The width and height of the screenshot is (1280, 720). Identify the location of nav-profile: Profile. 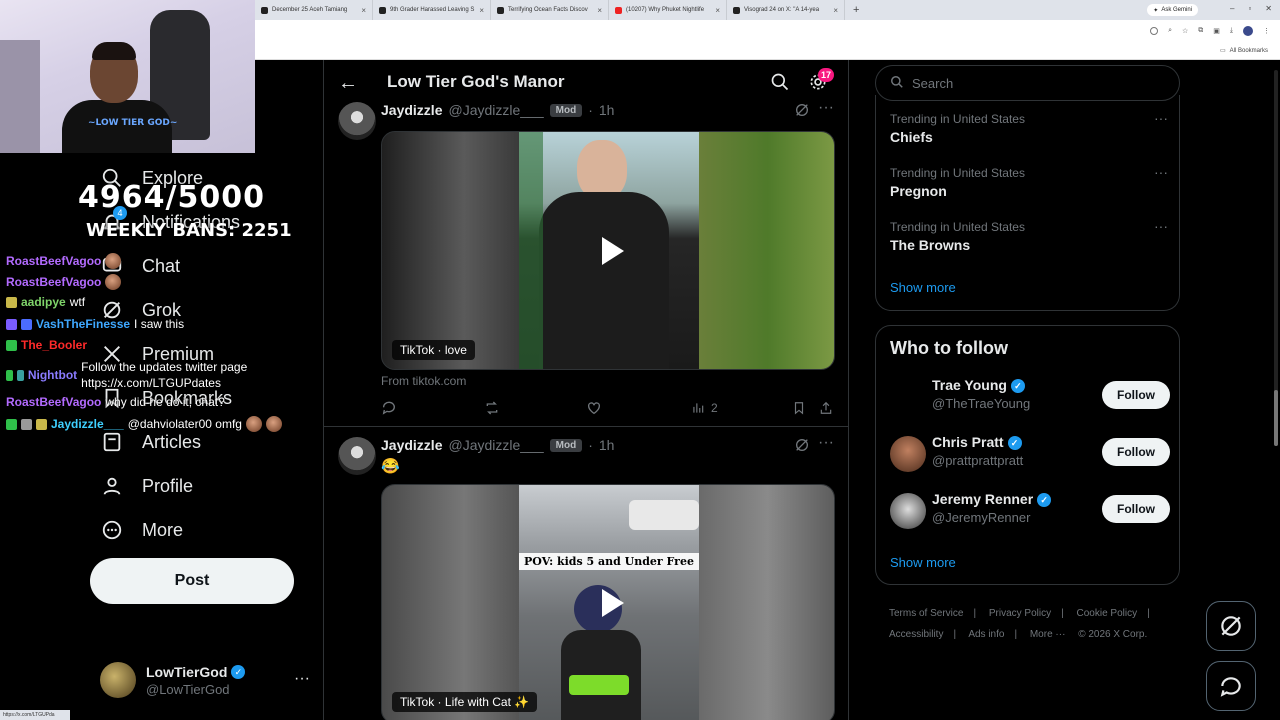
(146, 486).